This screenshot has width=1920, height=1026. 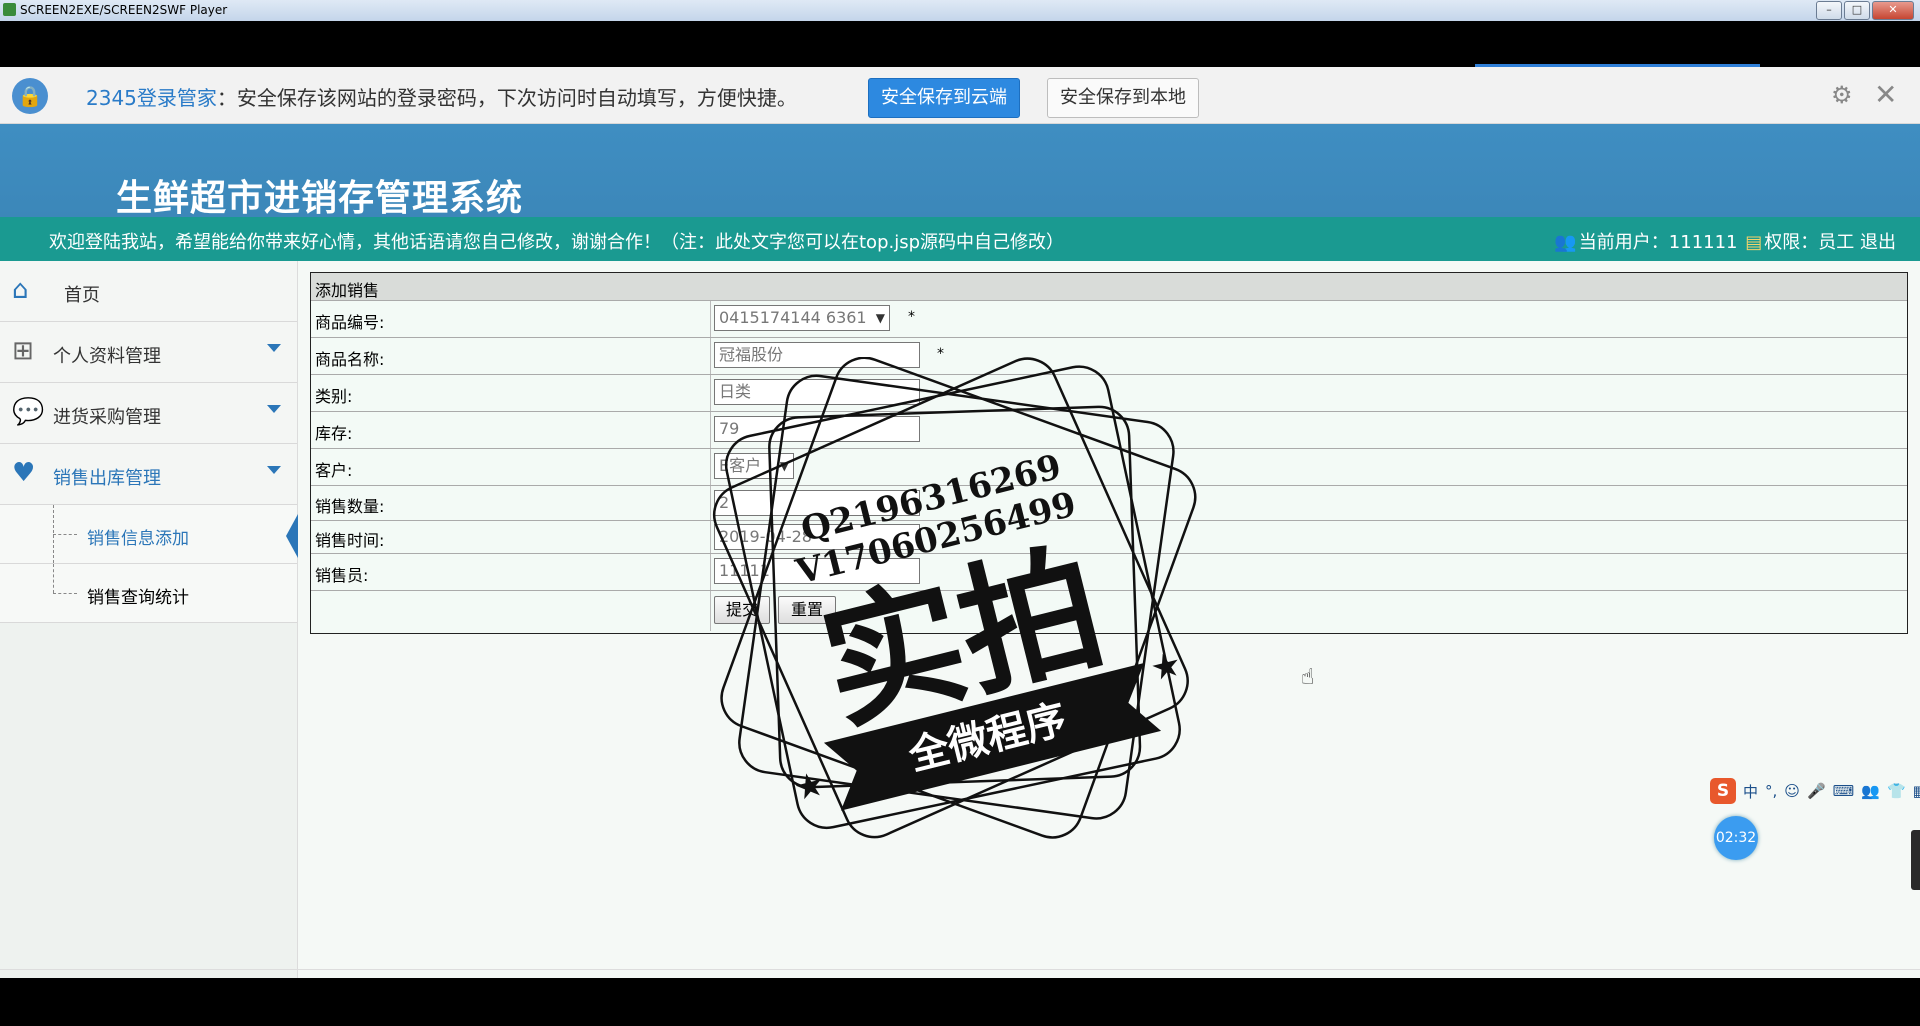 I want to click on sidebar-subitem-label: 销售信息添加, so click(x=138, y=539).